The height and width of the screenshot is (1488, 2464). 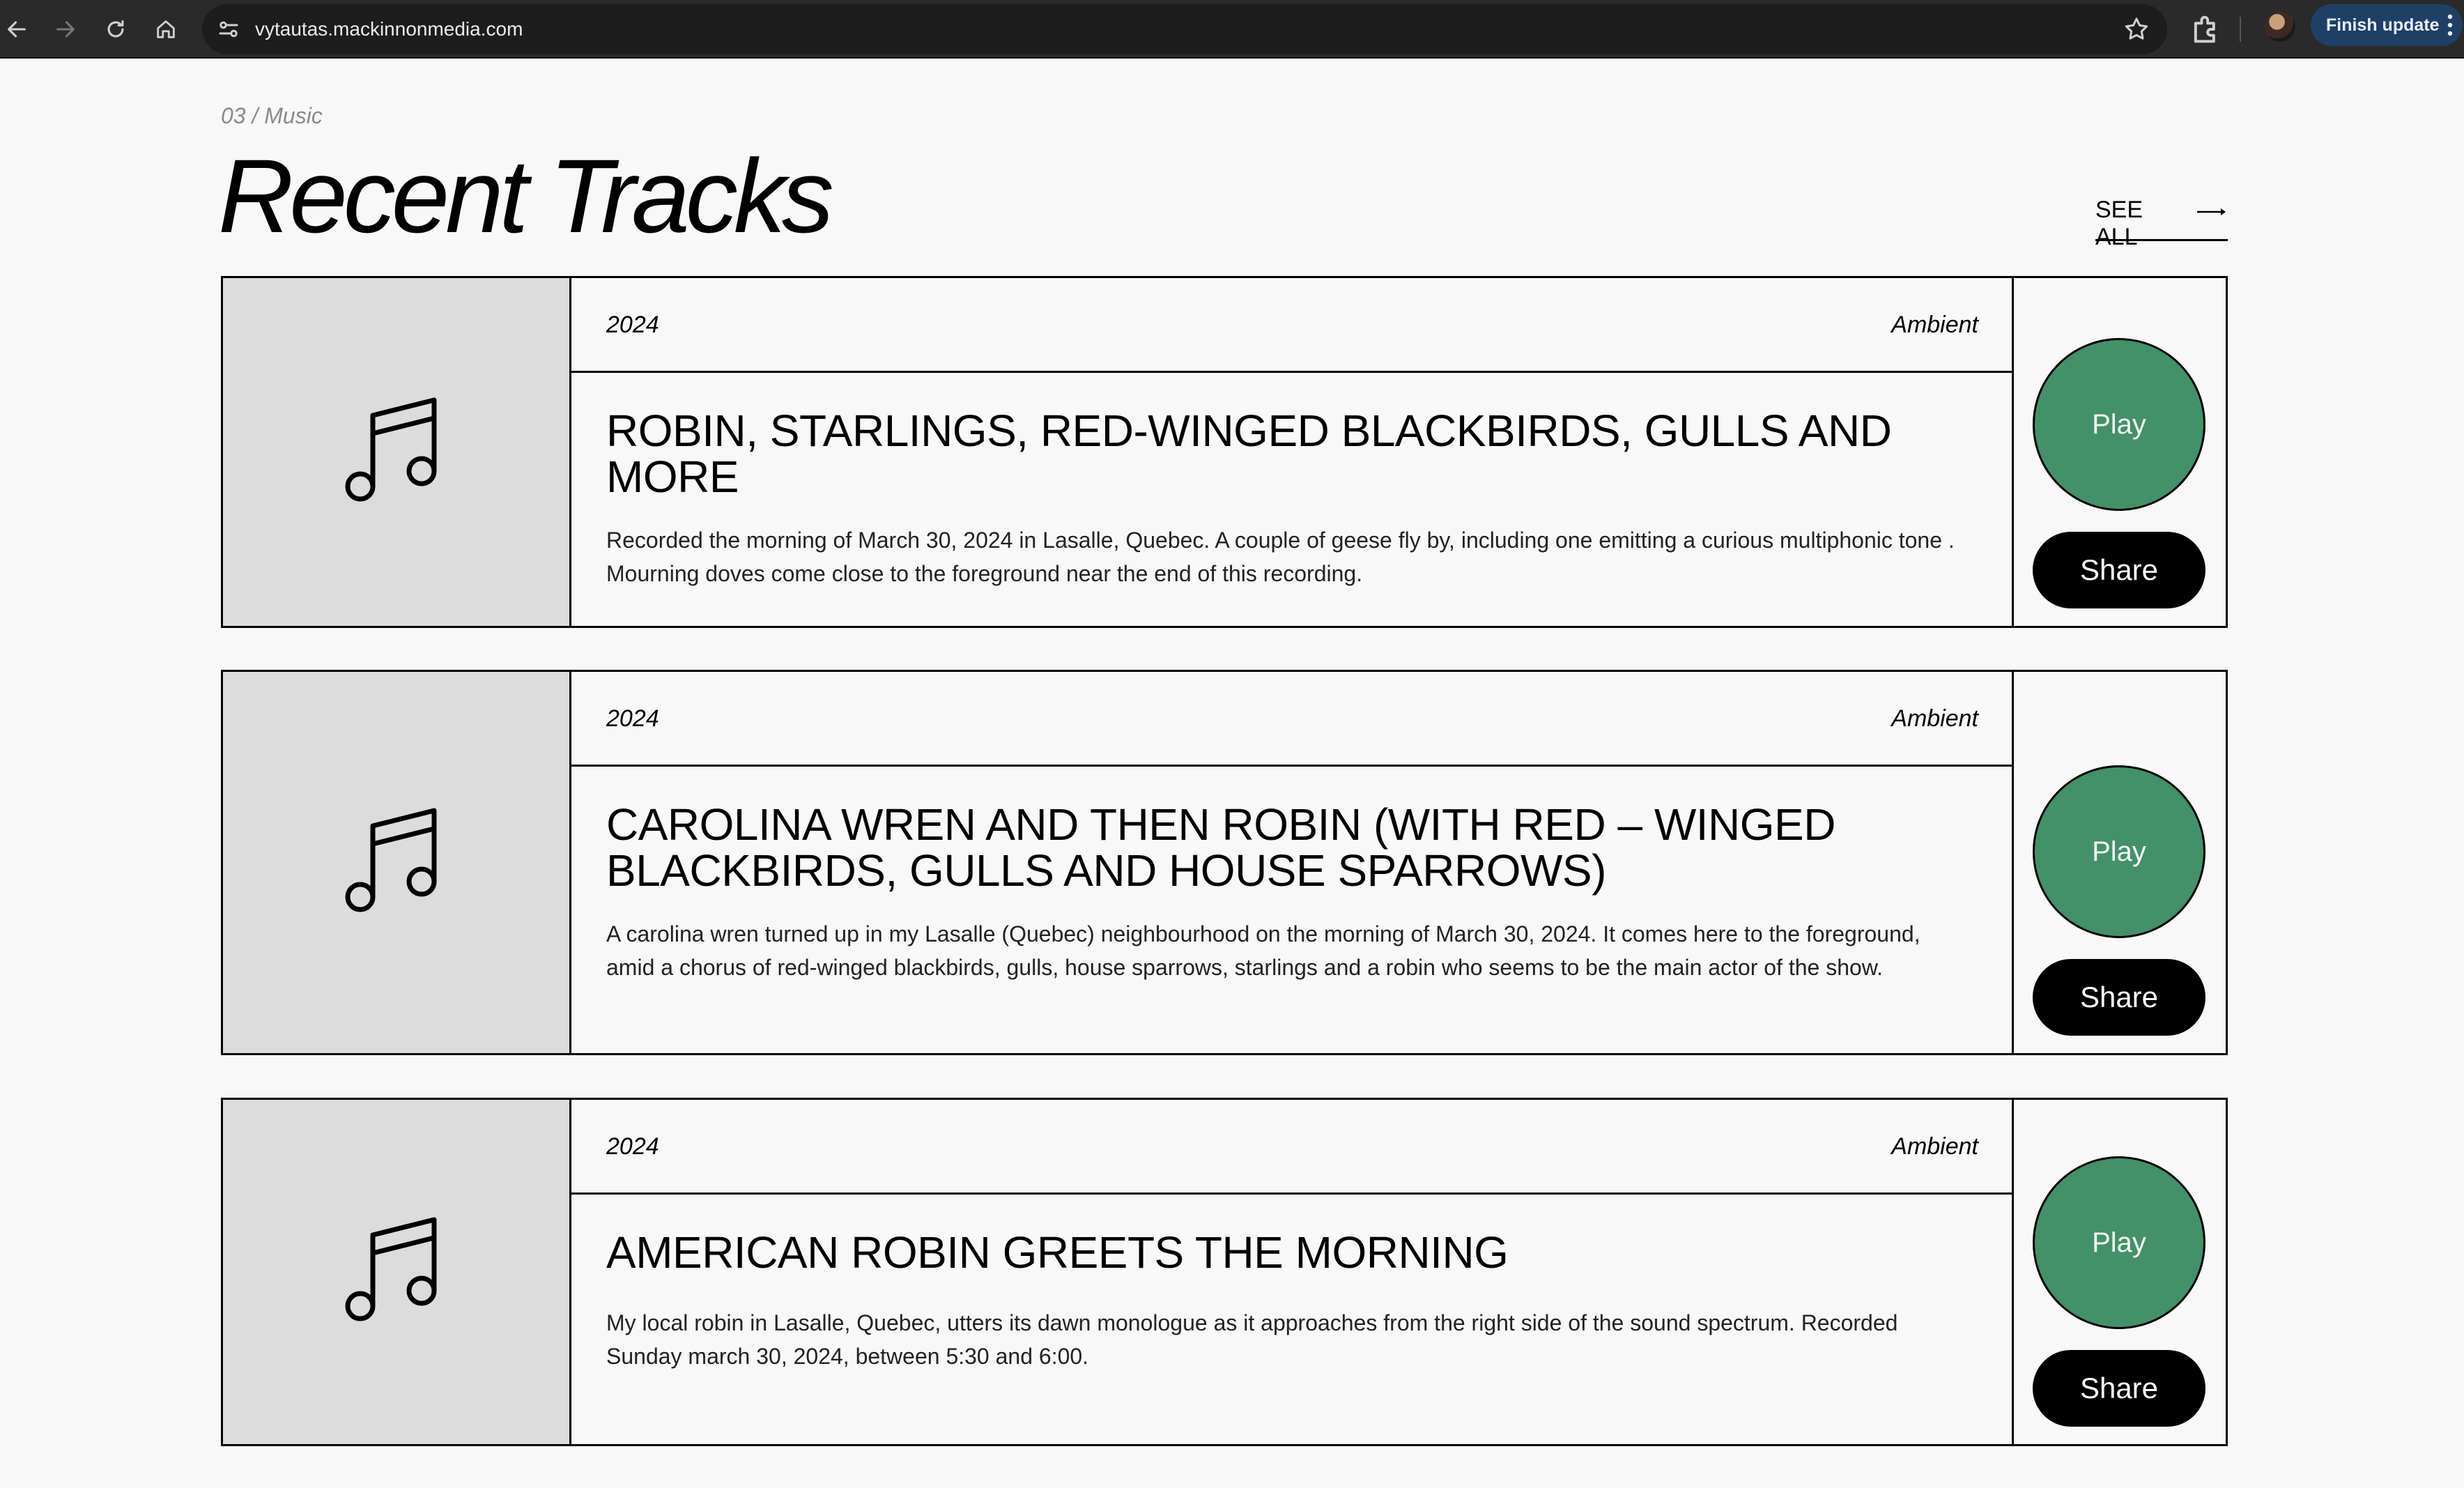 What do you see at coordinates (2280, 27) in the screenshot?
I see `profile-avatar` at bounding box center [2280, 27].